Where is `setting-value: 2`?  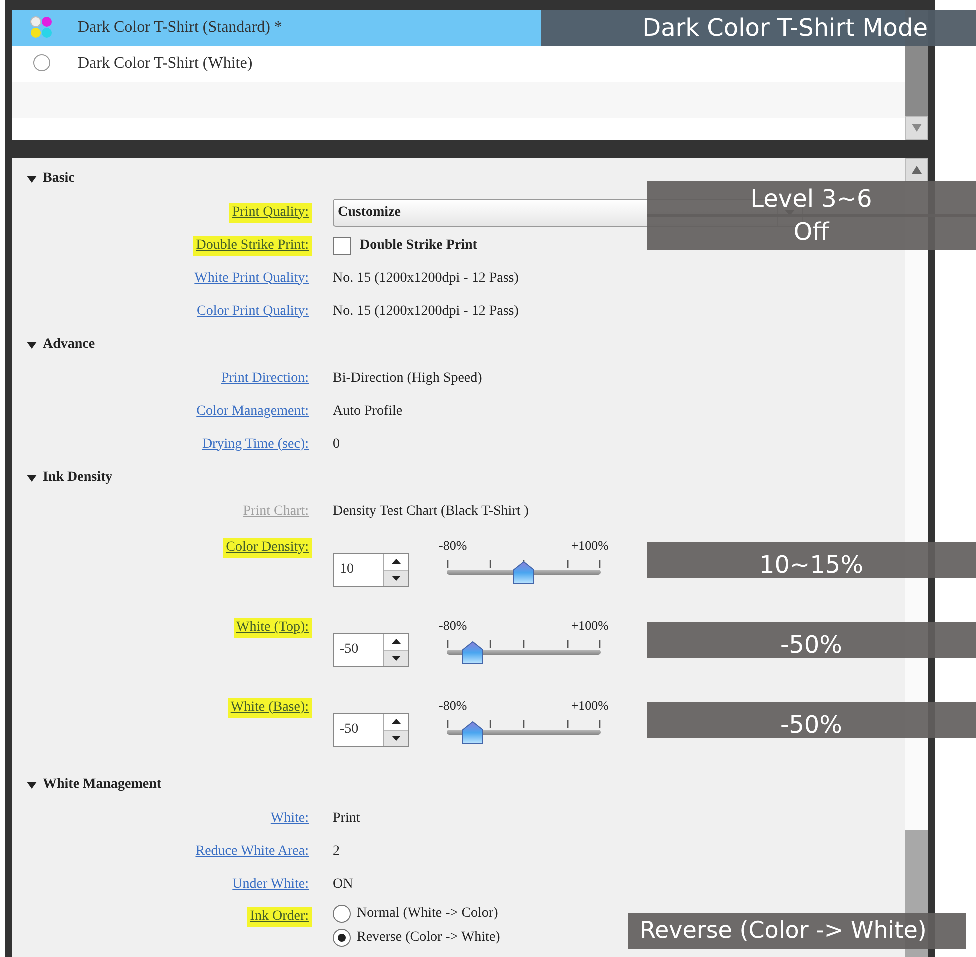 setting-value: 2 is located at coordinates (337, 852).